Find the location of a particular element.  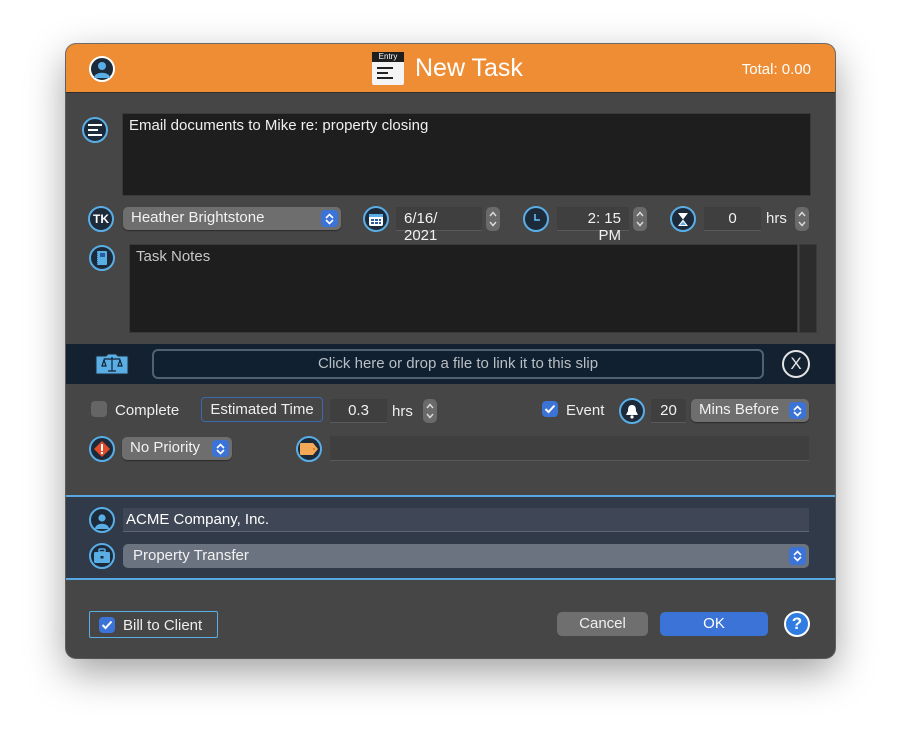

reminder-field: 20 is located at coordinates (668, 411).